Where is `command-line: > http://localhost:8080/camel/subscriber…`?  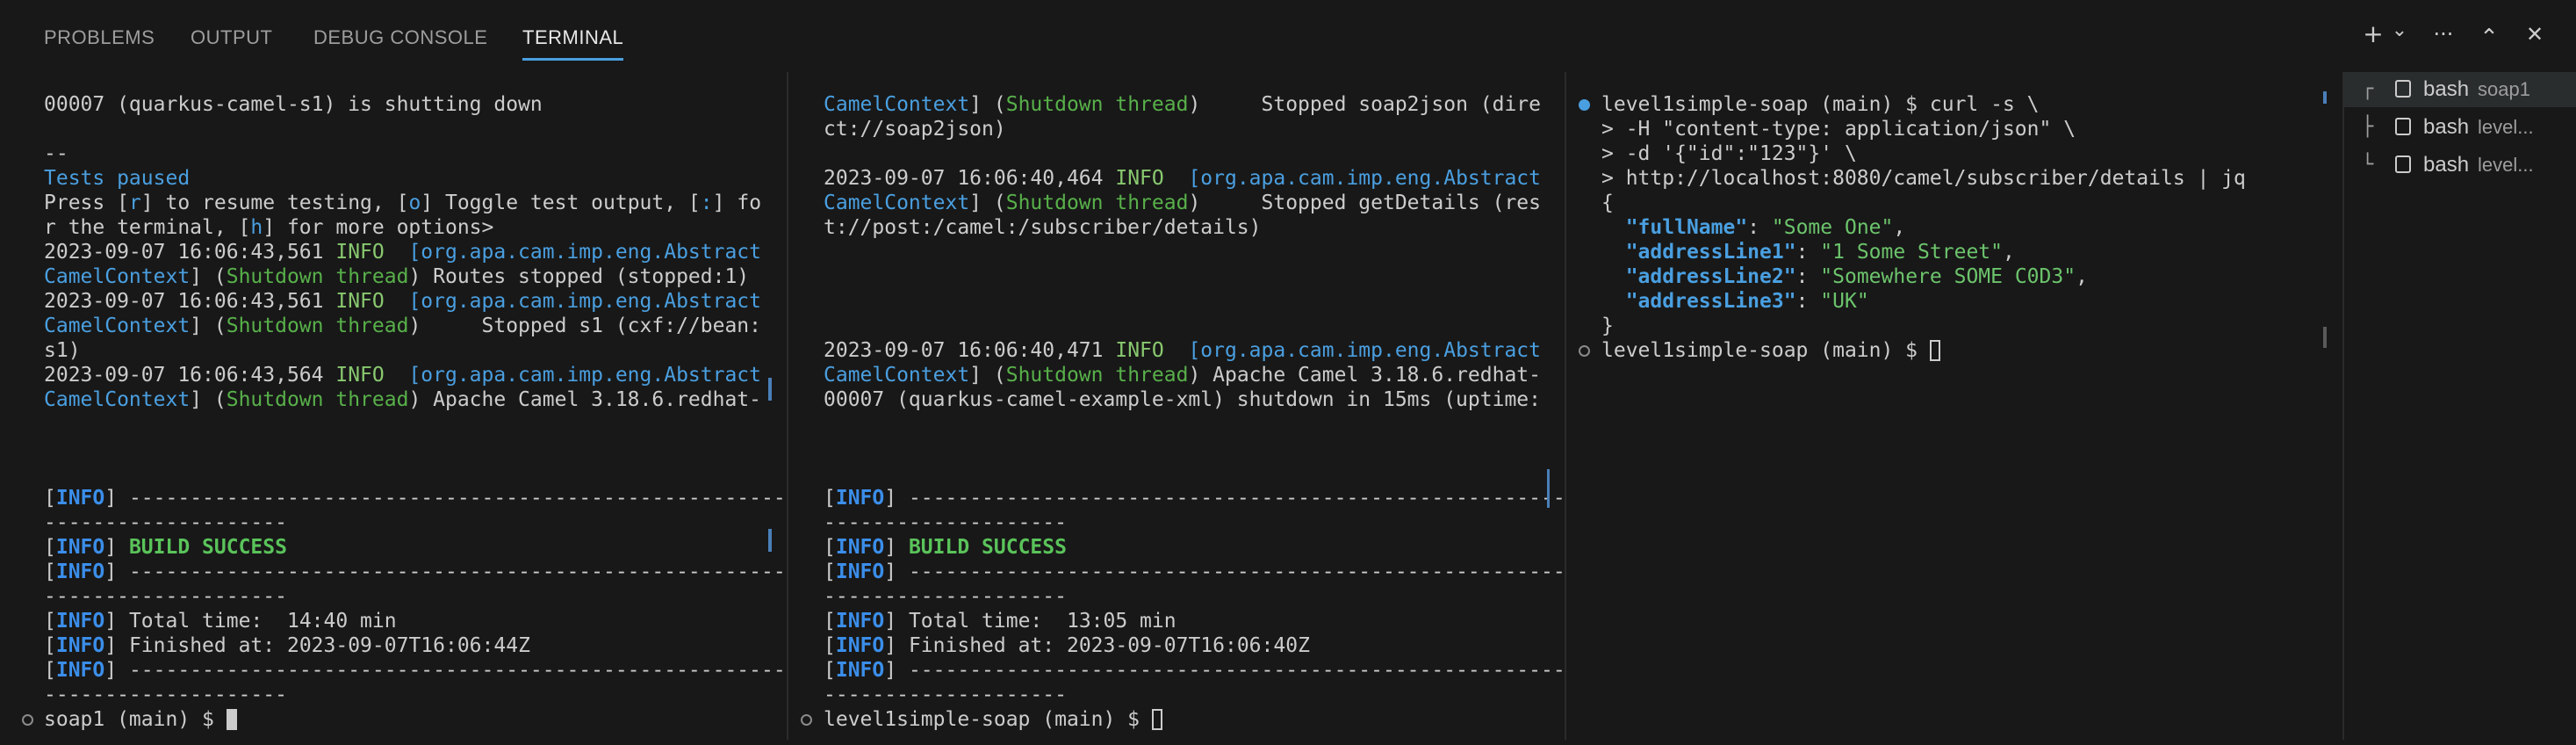 command-line: > http://localhost:8080/camel/subscriber… is located at coordinates (1923, 178).